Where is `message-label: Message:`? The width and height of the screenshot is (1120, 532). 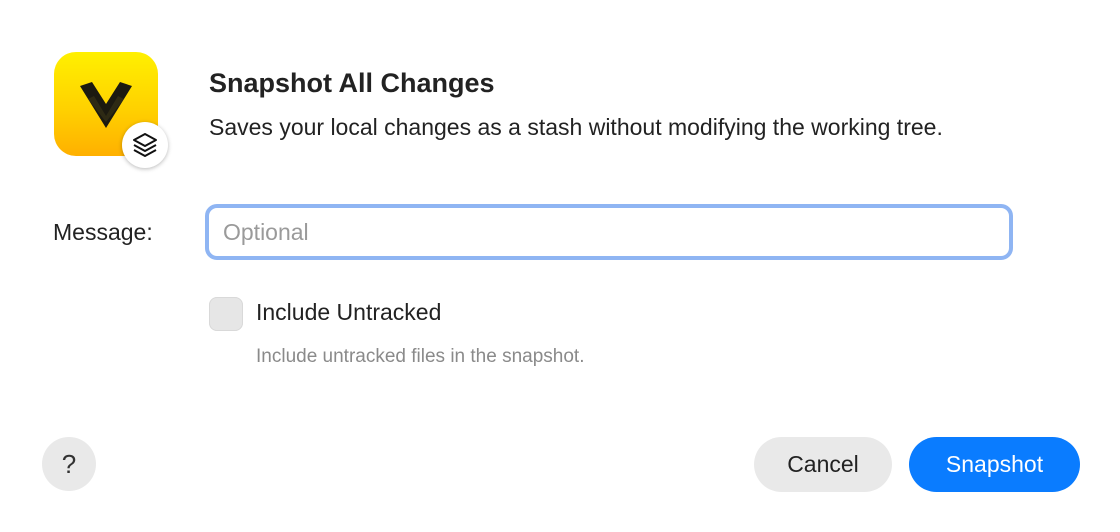
message-label: Message: is located at coordinates (103, 232).